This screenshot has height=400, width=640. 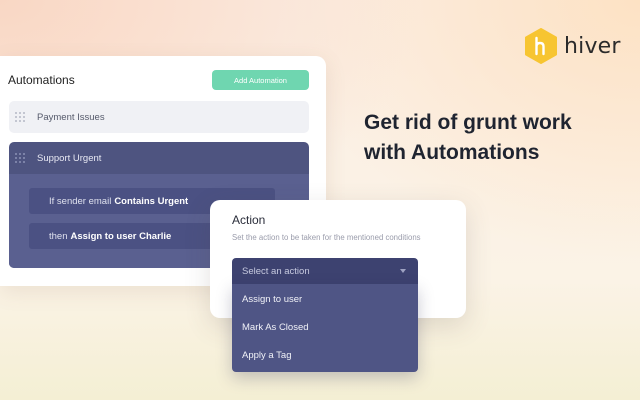 I want to click on hiver-logo-icon, so click(x=541, y=46).